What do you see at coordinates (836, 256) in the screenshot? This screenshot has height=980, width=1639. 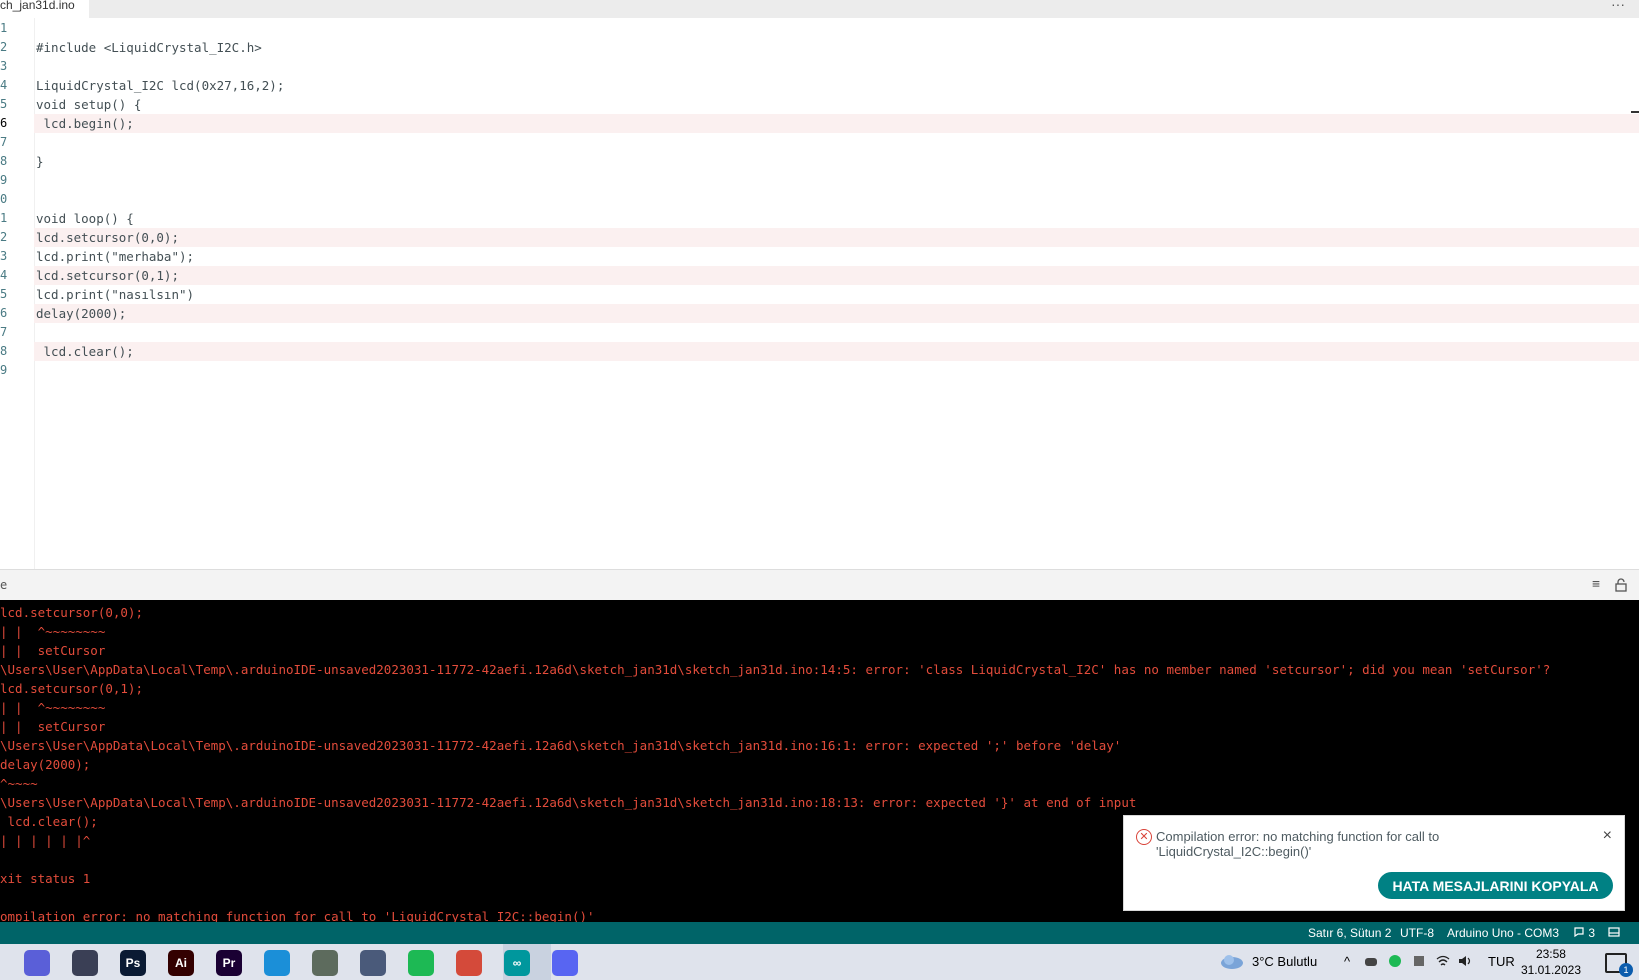 I see `code-line: lcd.print("merhaba");` at bounding box center [836, 256].